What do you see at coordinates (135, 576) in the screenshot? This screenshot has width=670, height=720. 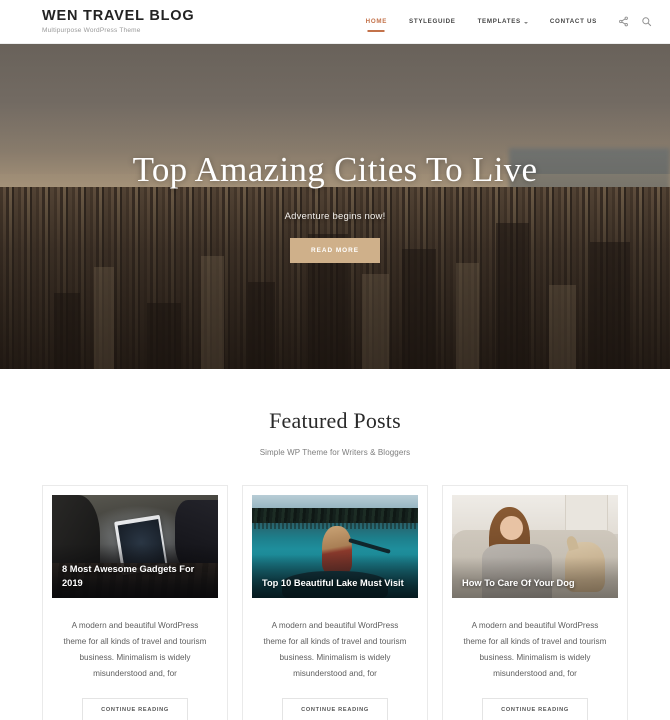 I see `post-title: 8 Most Awesome Gadgets For 2019` at bounding box center [135, 576].